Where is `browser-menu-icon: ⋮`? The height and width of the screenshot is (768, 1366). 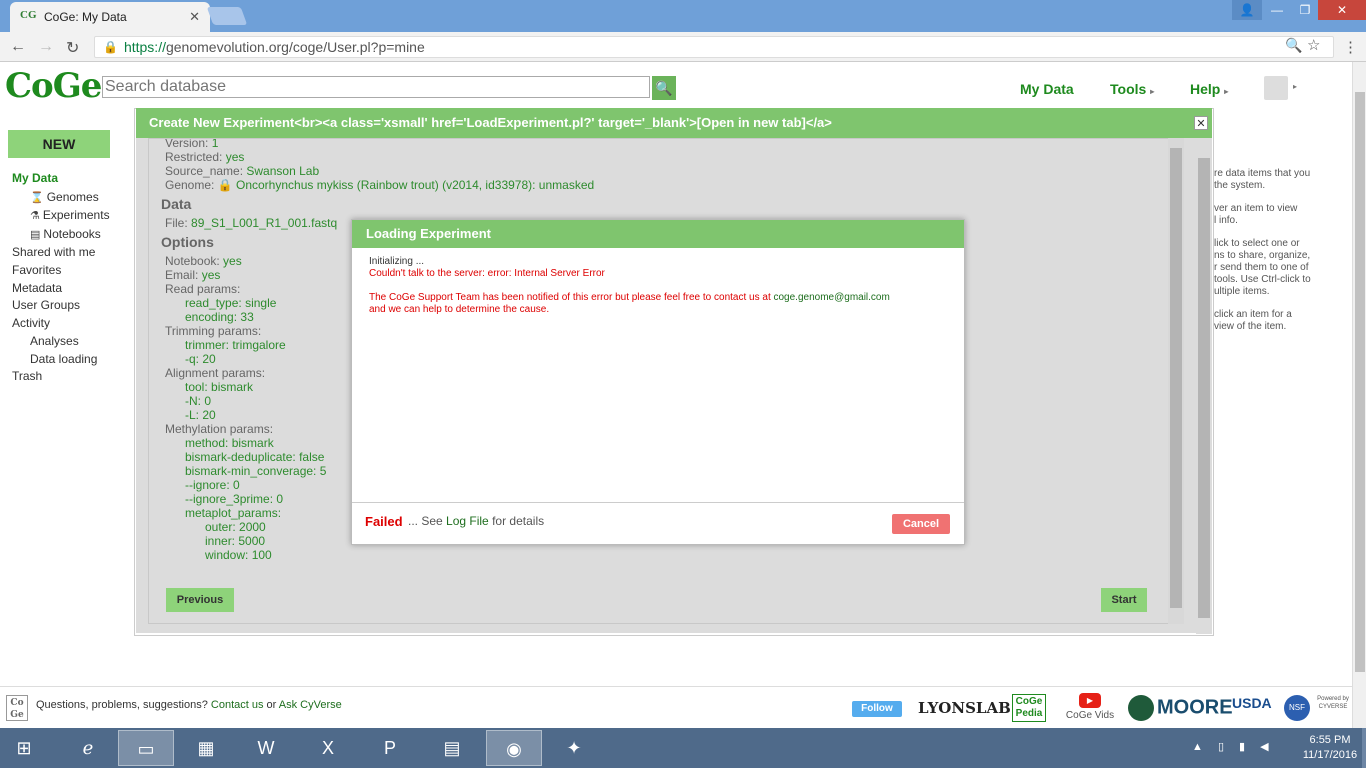
browser-menu-icon: ⋮ is located at coordinates (1350, 47).